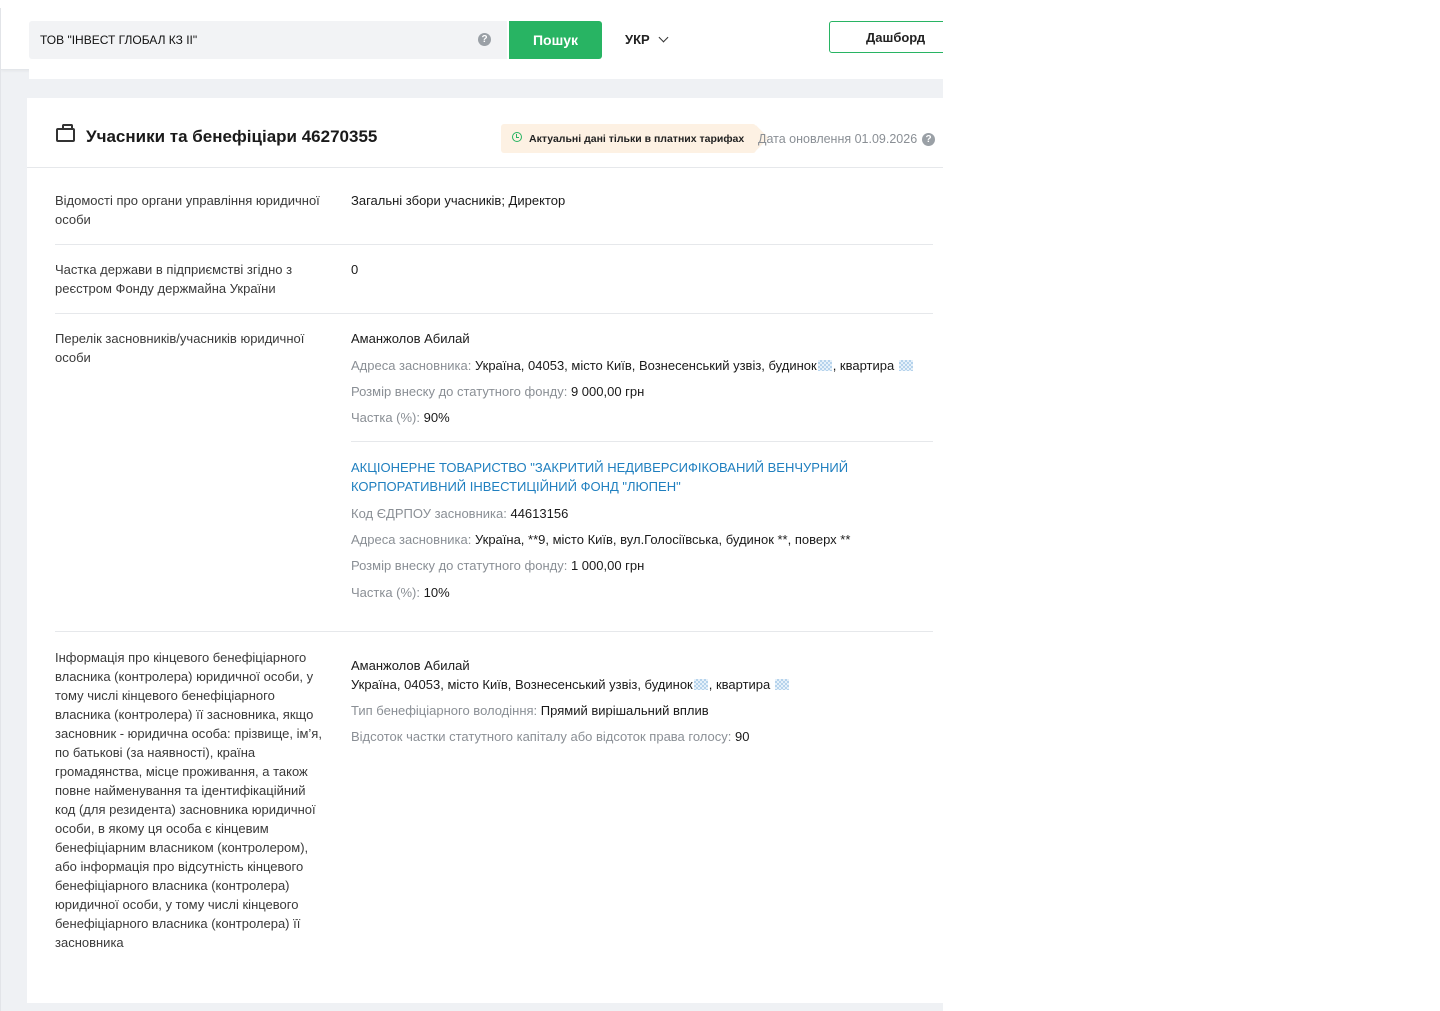 Image resolution: width=1440 pixels, height=1011 pixels. Describe the element at coordinates (400, 592) in the screenshot. I see `founder-share: Частка (%): 10%` at that location.